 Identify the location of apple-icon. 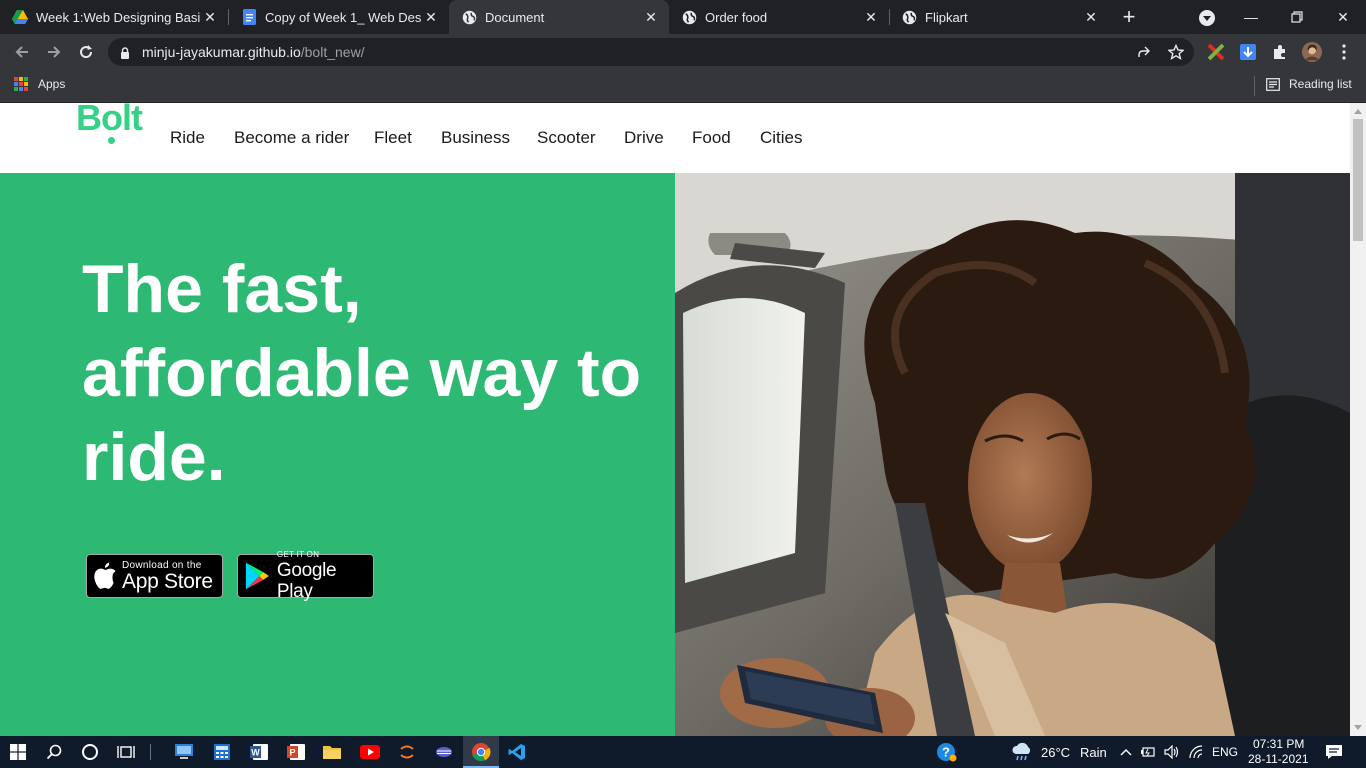
(105, 575).